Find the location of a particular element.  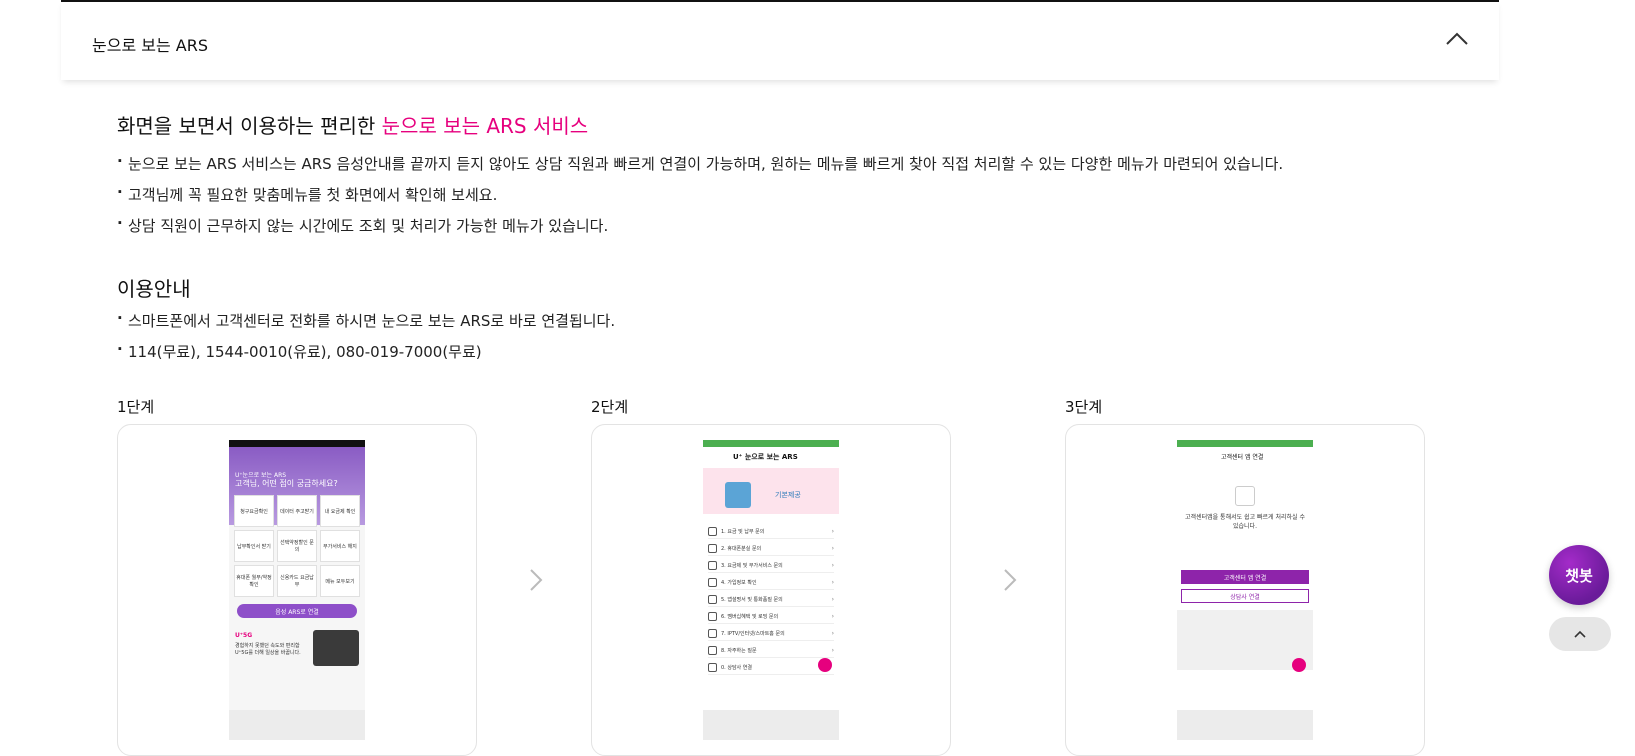

phone-title: 고객센터 앱 연결 is located at coordinates (1242, 457).